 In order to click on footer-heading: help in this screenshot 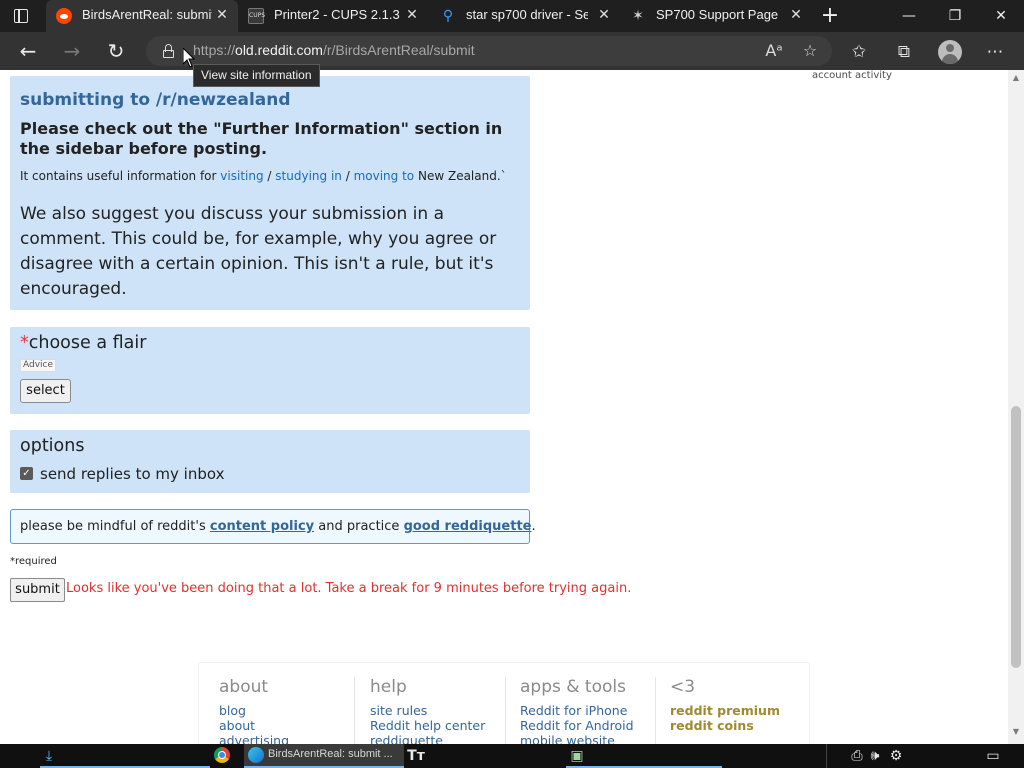, I will do `click(388, 687)`.